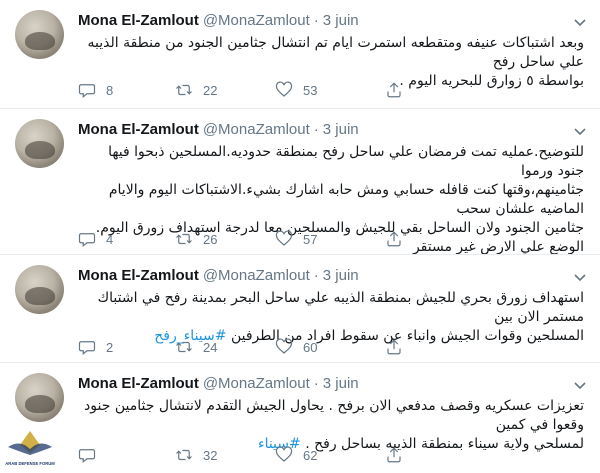  I want to click on tweet-actions: 4 26 57, so click(288, 239).